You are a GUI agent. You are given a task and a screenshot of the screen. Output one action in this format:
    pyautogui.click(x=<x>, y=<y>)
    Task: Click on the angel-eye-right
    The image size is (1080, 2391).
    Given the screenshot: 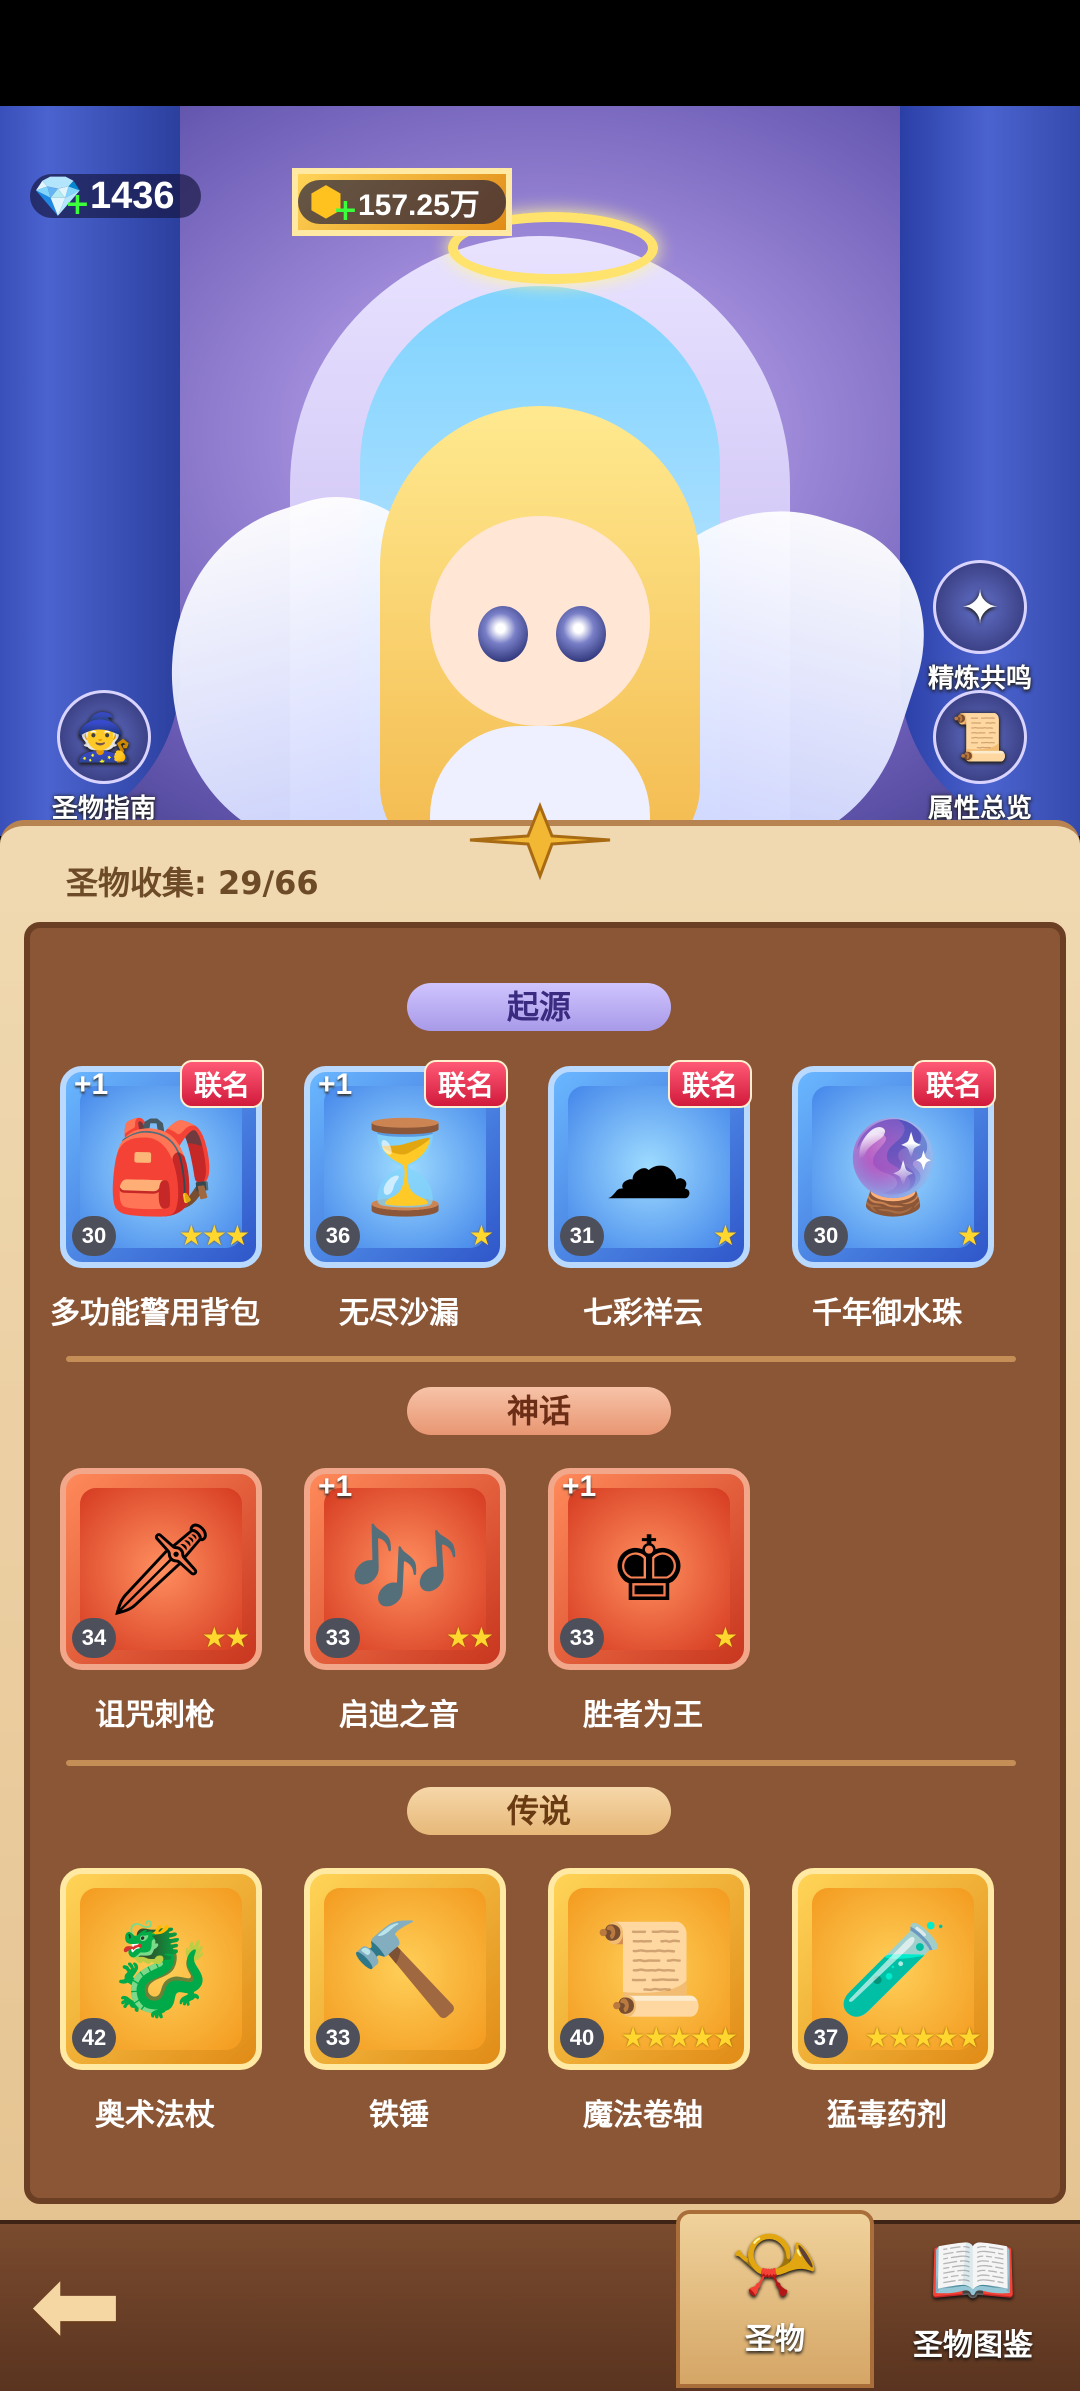 What is the action you would take?
    pyautogui.click(x=581, y=634)
    